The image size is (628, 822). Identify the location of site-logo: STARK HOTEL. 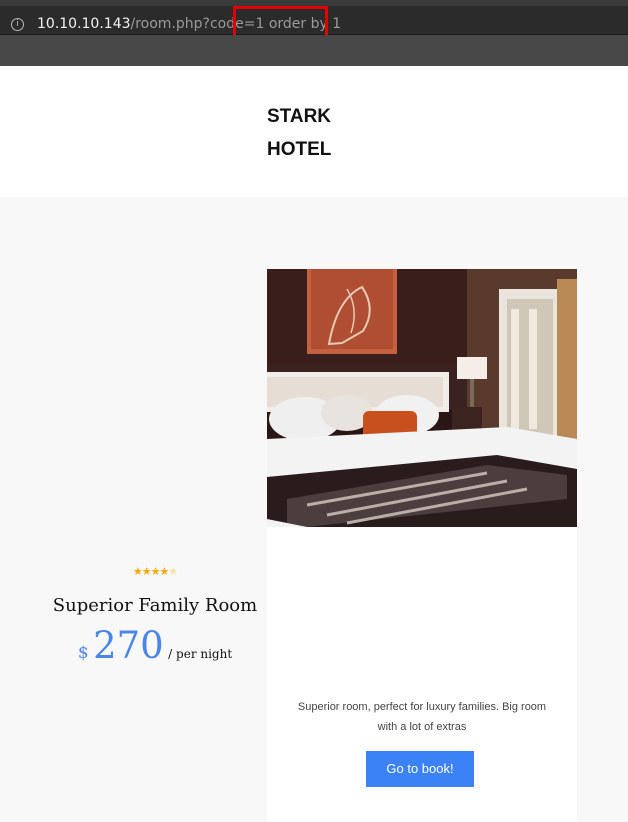
(327, 133).